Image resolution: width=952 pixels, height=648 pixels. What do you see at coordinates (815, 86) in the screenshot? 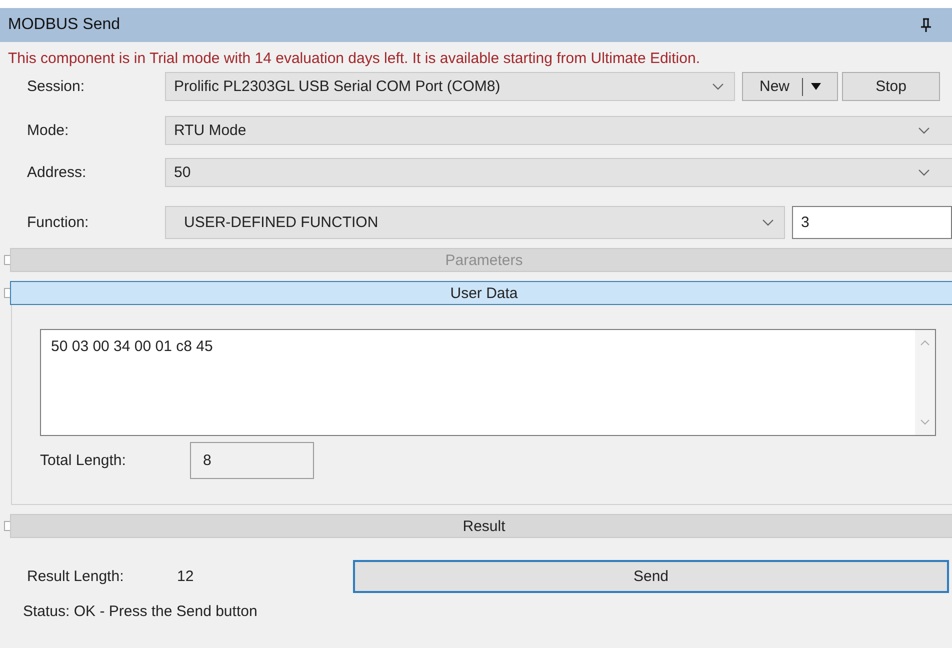
I see `caret-icon` at bounding box center [815, 86].